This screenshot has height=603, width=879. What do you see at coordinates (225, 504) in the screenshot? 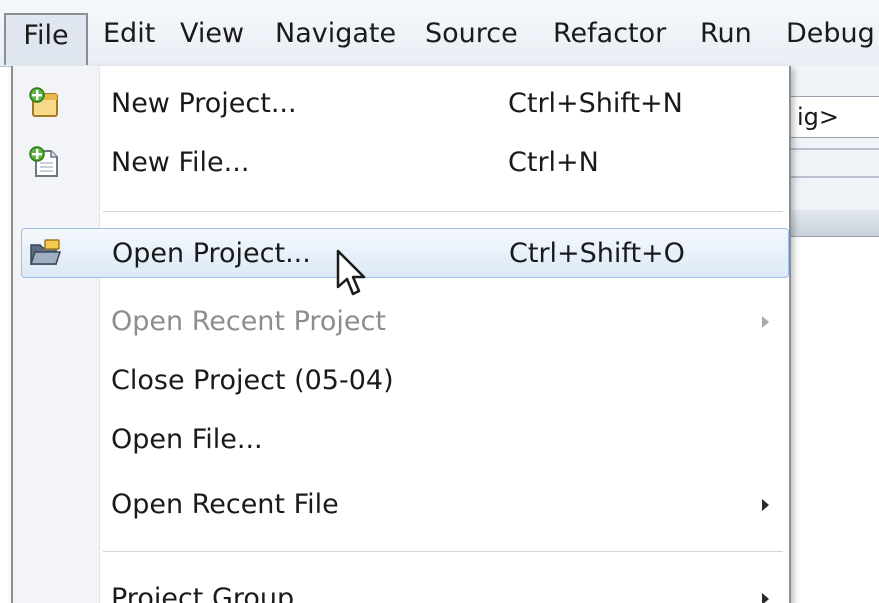
I see `menu-item-label: Open Recent File` at bounding box center [225, 504].